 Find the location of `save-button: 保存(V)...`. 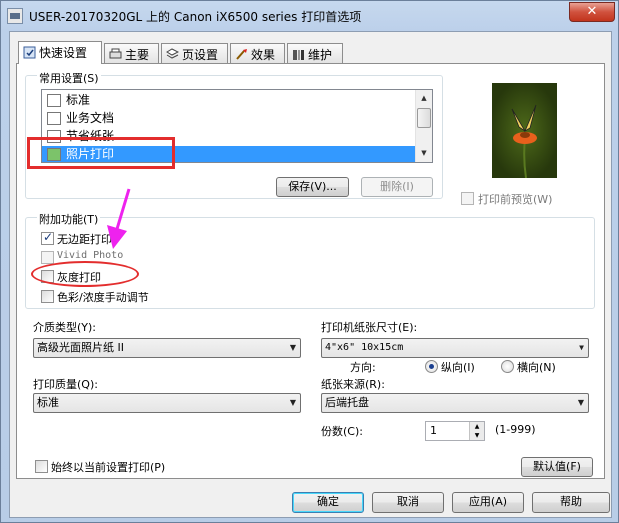

save-button: 保存(V)... is located at coordinates (312, 187).